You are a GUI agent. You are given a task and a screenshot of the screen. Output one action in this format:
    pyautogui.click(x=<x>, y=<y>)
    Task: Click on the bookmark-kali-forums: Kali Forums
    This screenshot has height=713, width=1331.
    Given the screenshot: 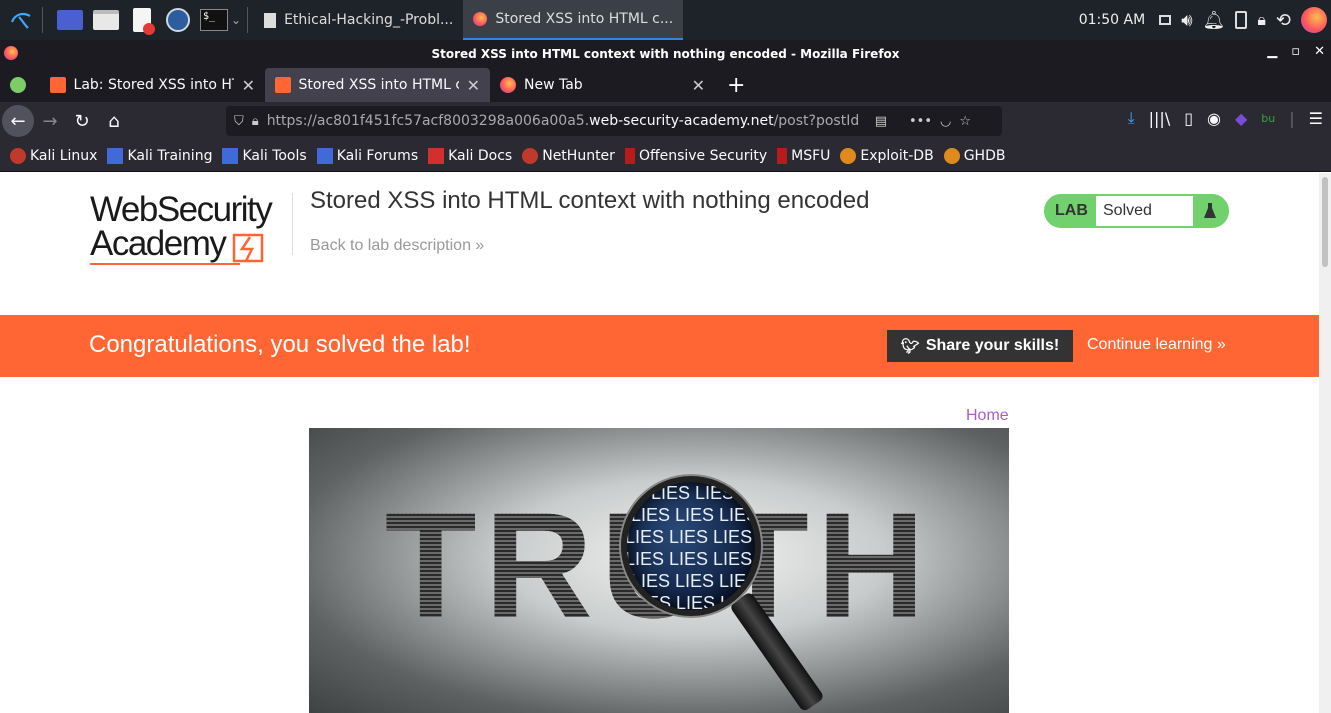 What is the action you would take?
    pyautogui.click(x=367, y=155)
    